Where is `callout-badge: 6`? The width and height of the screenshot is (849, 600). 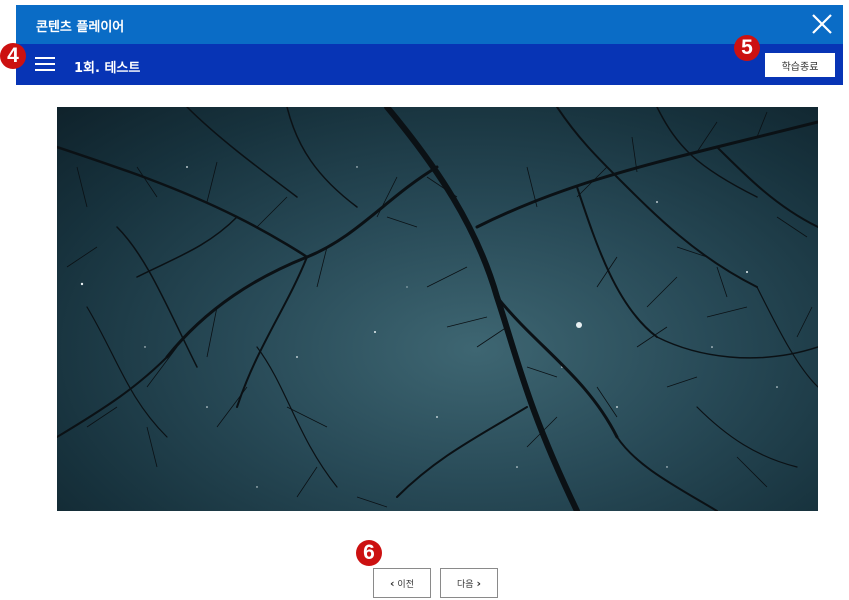 callout-badge: 6 is located at coordinates (369, 553).